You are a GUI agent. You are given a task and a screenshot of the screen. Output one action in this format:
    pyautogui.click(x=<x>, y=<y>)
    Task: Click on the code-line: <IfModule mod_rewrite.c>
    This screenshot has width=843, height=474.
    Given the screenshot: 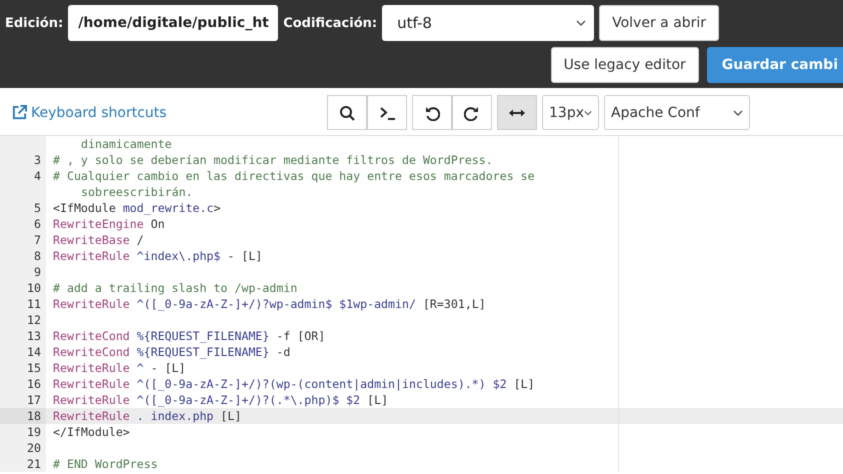 What is the action you would take?
    pyautogui.click(x=136, y=208)
    